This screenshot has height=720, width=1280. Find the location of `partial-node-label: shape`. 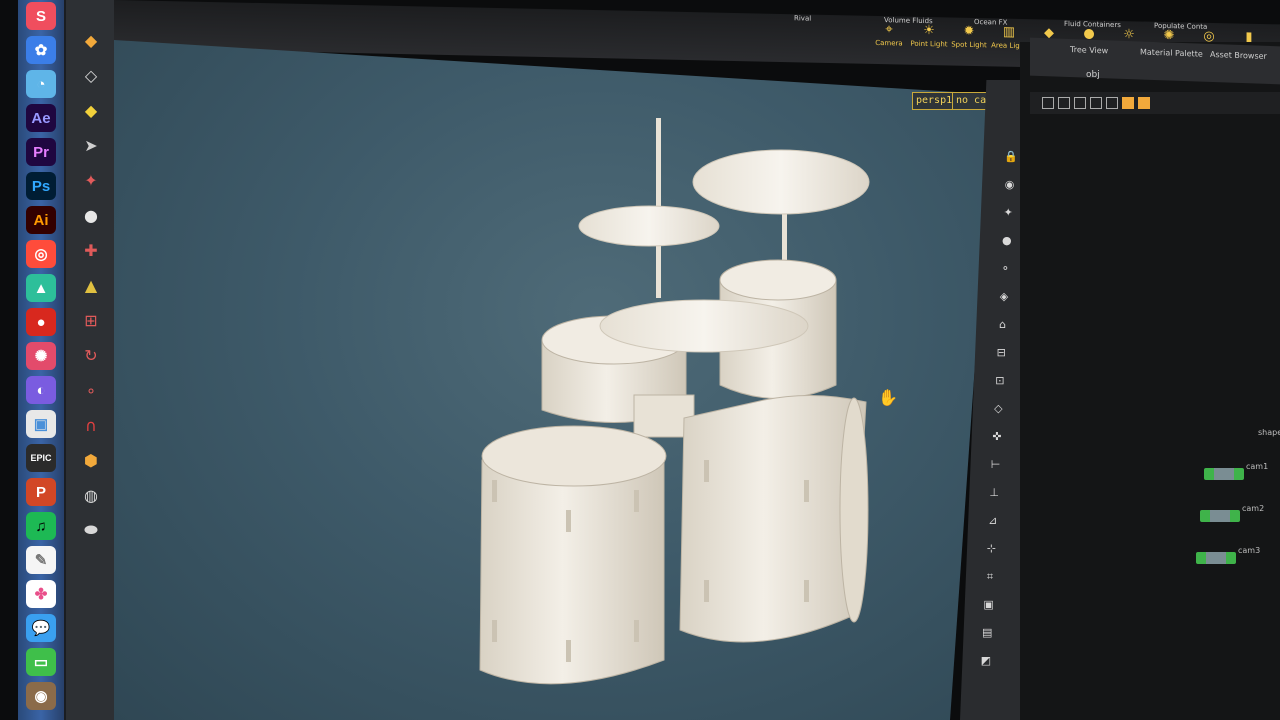

partial-node-label: shape is located at coordinates (1269, 432).